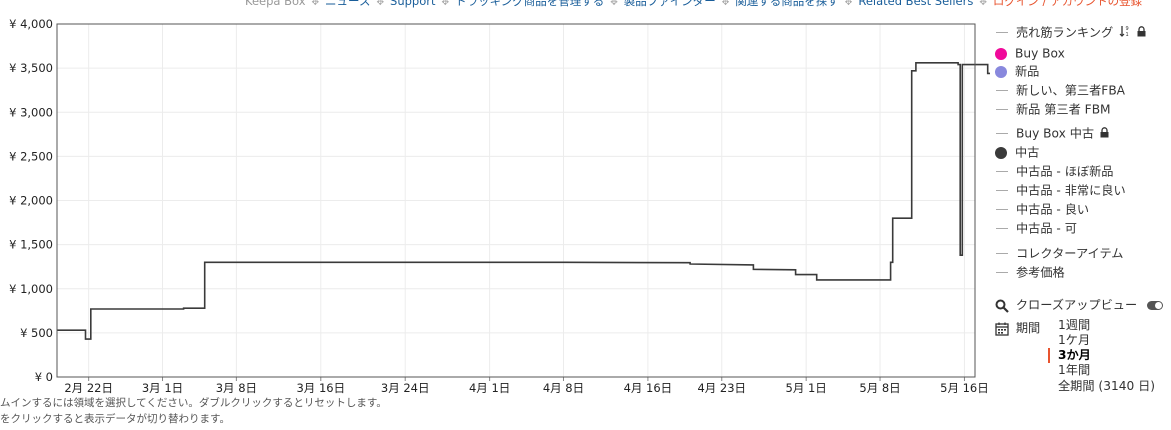 The image size is (1171, 430). Describe the element at coordinates (879, 388) in the screenshot. I see `x-tick-label: 5月 8日` at that location.